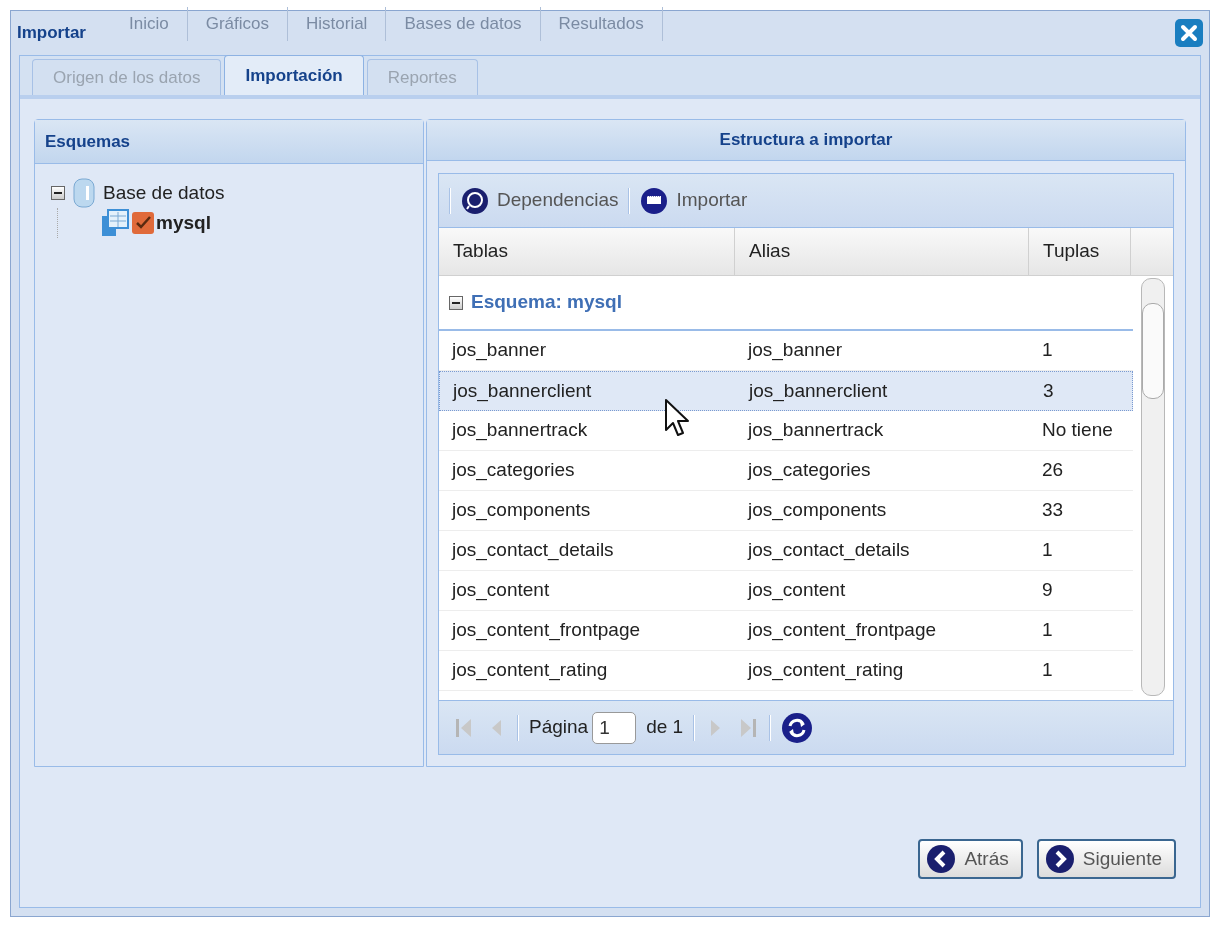  Describe the element at coordinates (587, 251) in the screenshot. I see `column-header: Tablas` at that location.